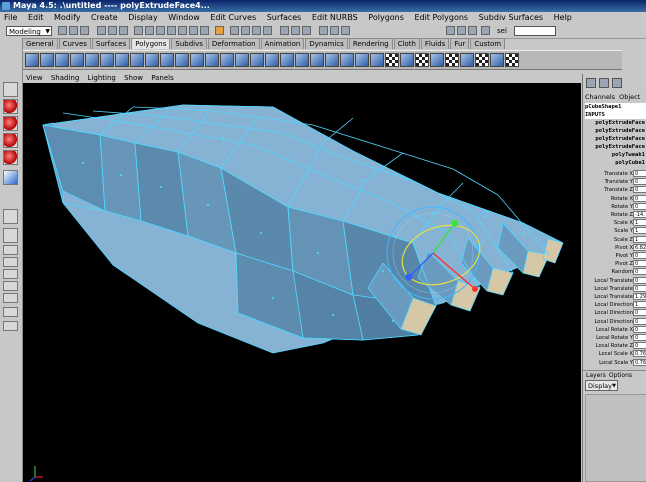 The image size is (646, 482). Describe the element at coordinates (624, 256) in the screenshot. I see `channel-label: Pivot Y` at that location.